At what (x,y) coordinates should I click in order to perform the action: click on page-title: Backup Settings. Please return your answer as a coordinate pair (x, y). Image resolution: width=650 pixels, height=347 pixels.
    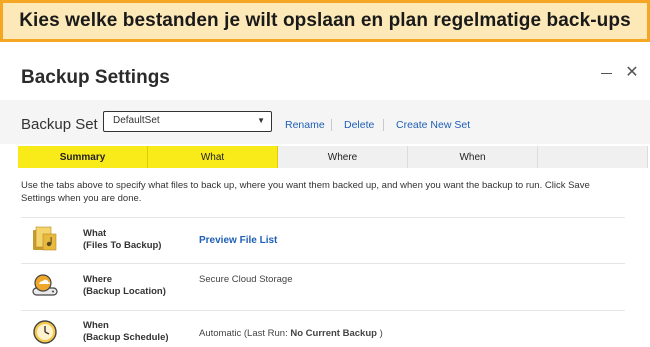
    Looking at the image, I should click on (95, 77).